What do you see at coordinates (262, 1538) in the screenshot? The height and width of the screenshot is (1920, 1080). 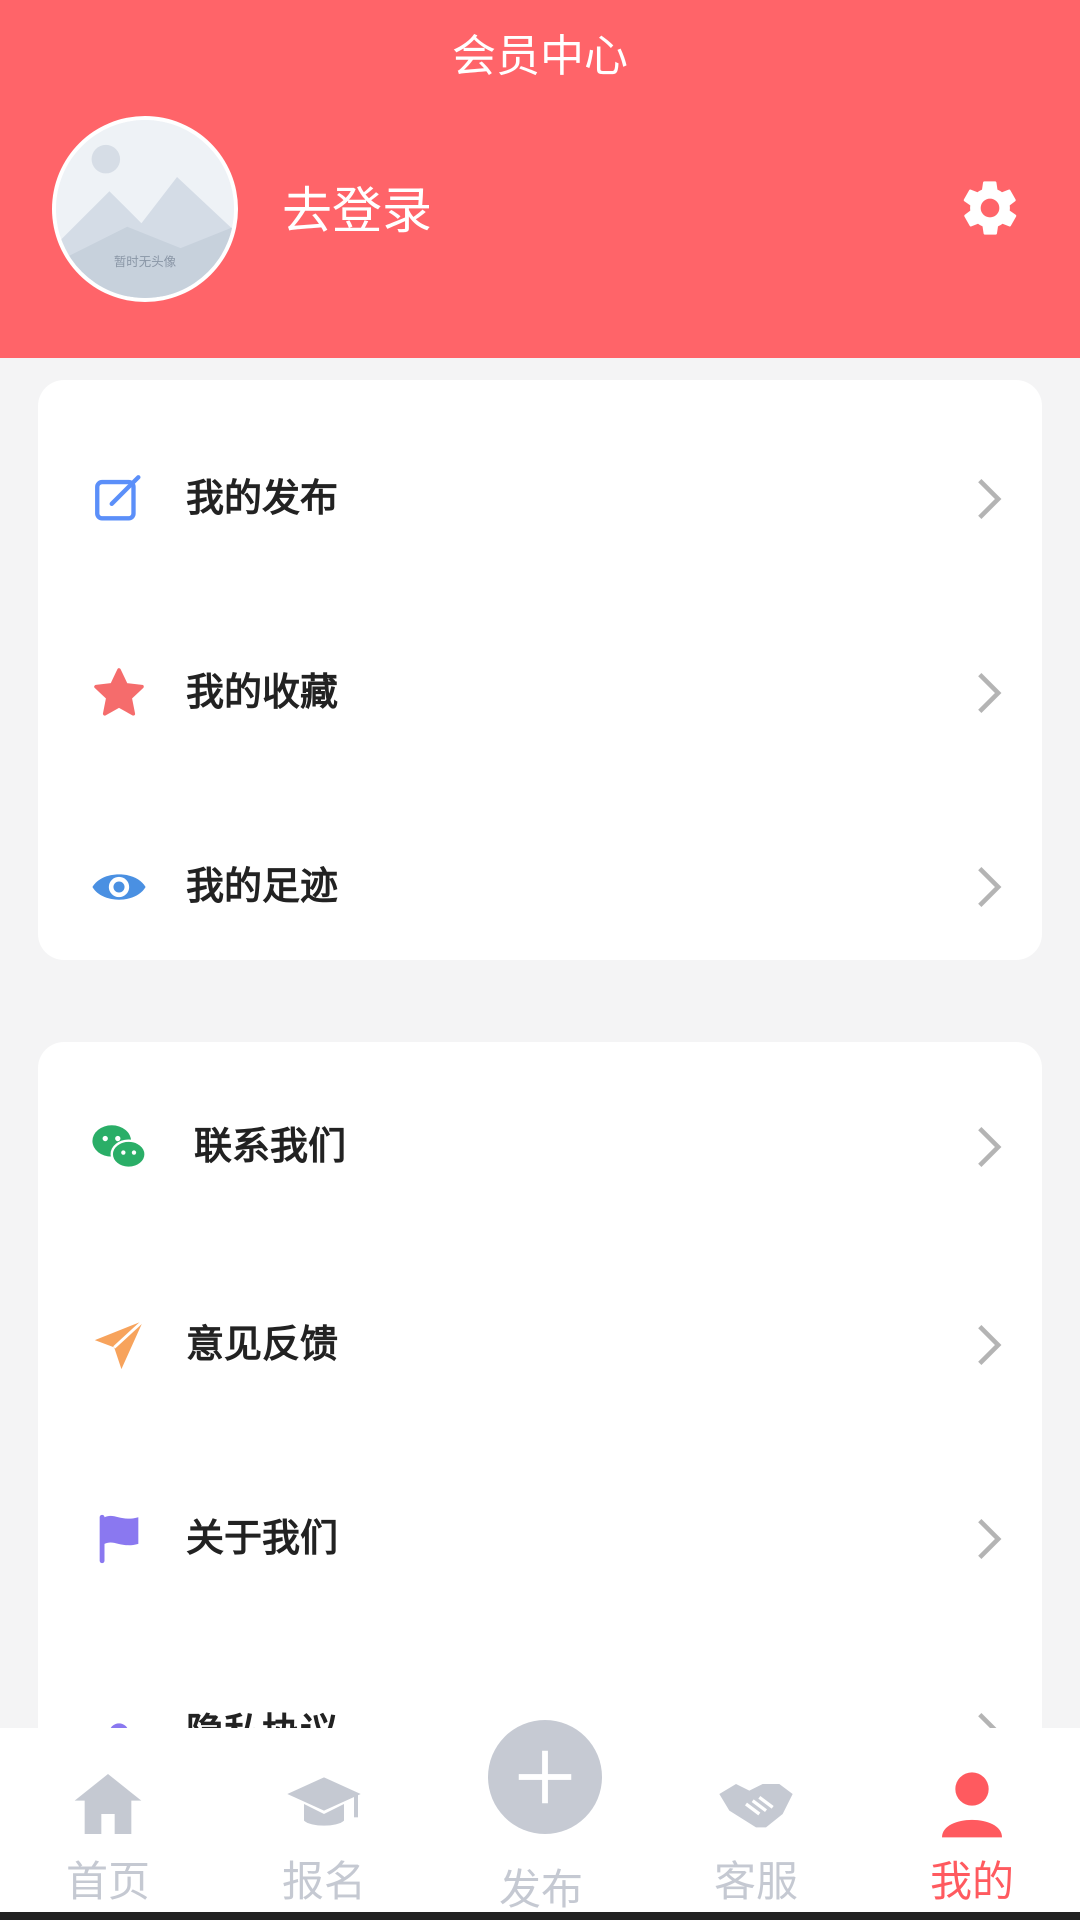 I see `menu-item-label: 关于我们` at bounding box center [262, 1538].